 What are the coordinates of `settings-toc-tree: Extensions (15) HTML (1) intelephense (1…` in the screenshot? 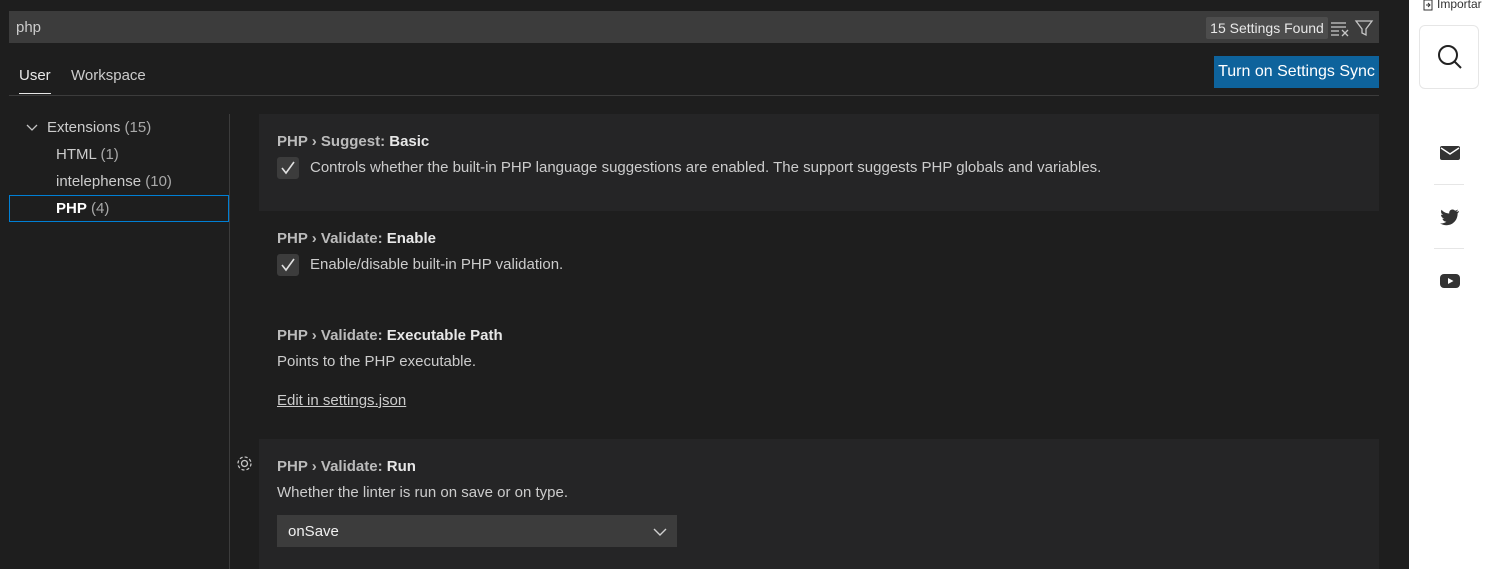 It's located at (119, 168).